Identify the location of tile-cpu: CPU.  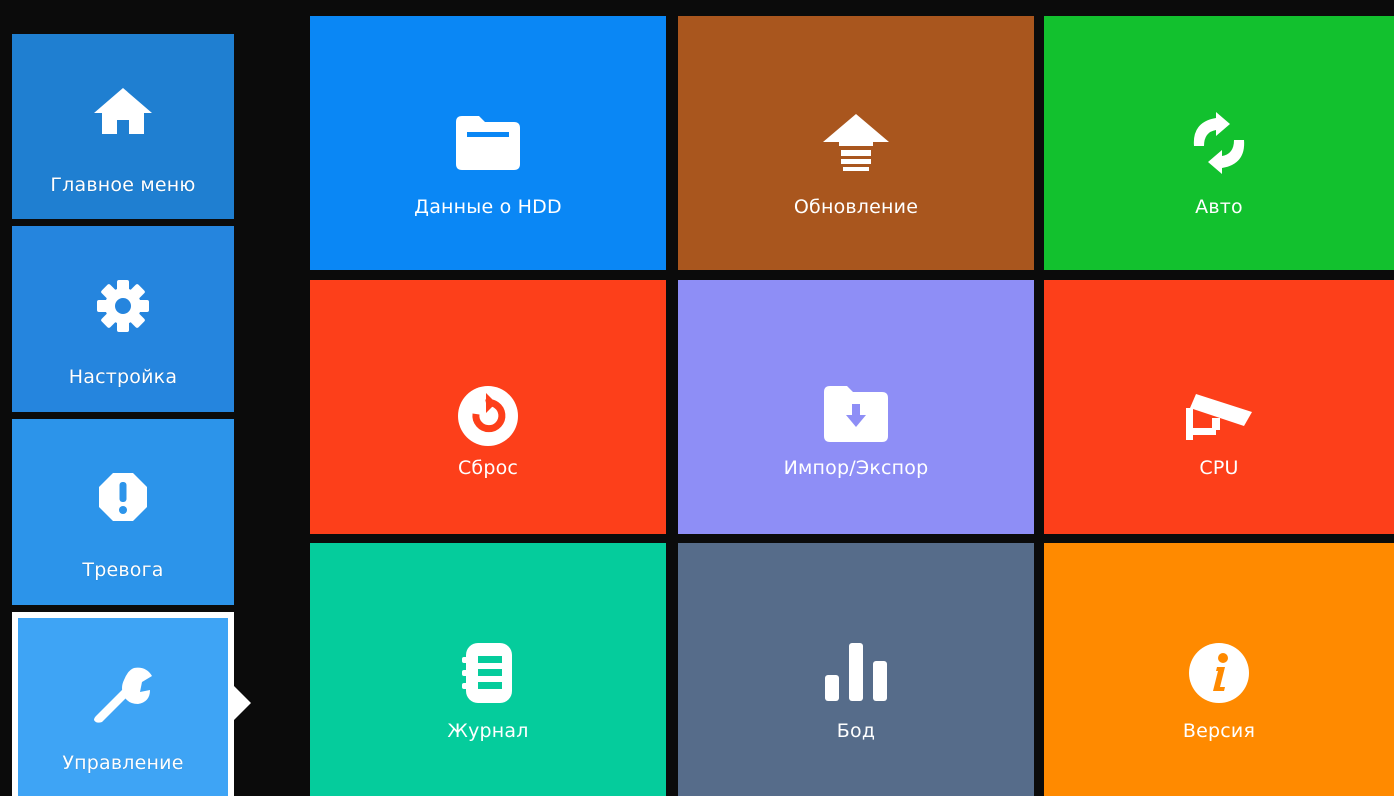
(1219, 407).